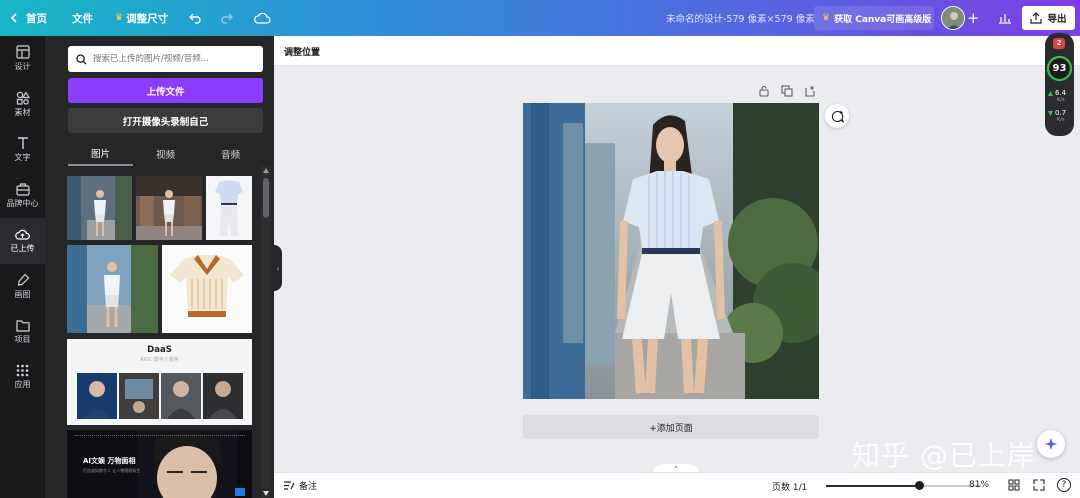 This screenshot has height=498, width=1080. I want to click on comment-add-icon, so click(837, 116).